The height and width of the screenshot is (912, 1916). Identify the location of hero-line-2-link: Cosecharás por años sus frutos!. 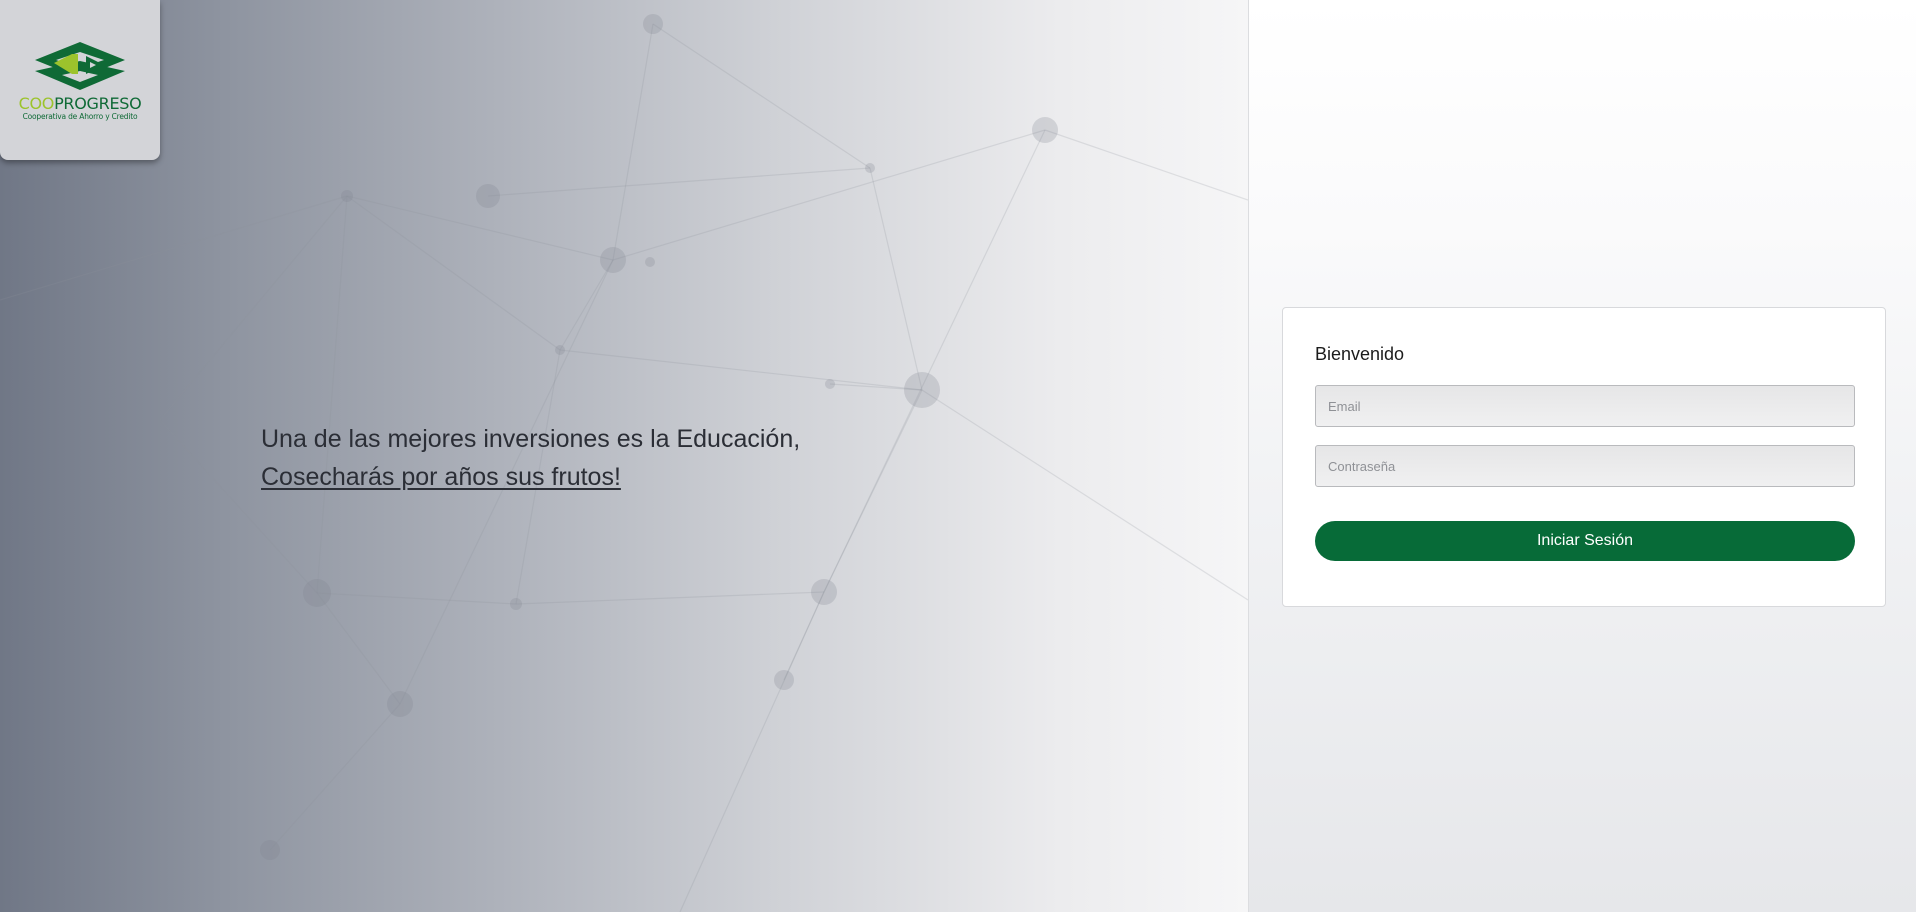
(441, 477).